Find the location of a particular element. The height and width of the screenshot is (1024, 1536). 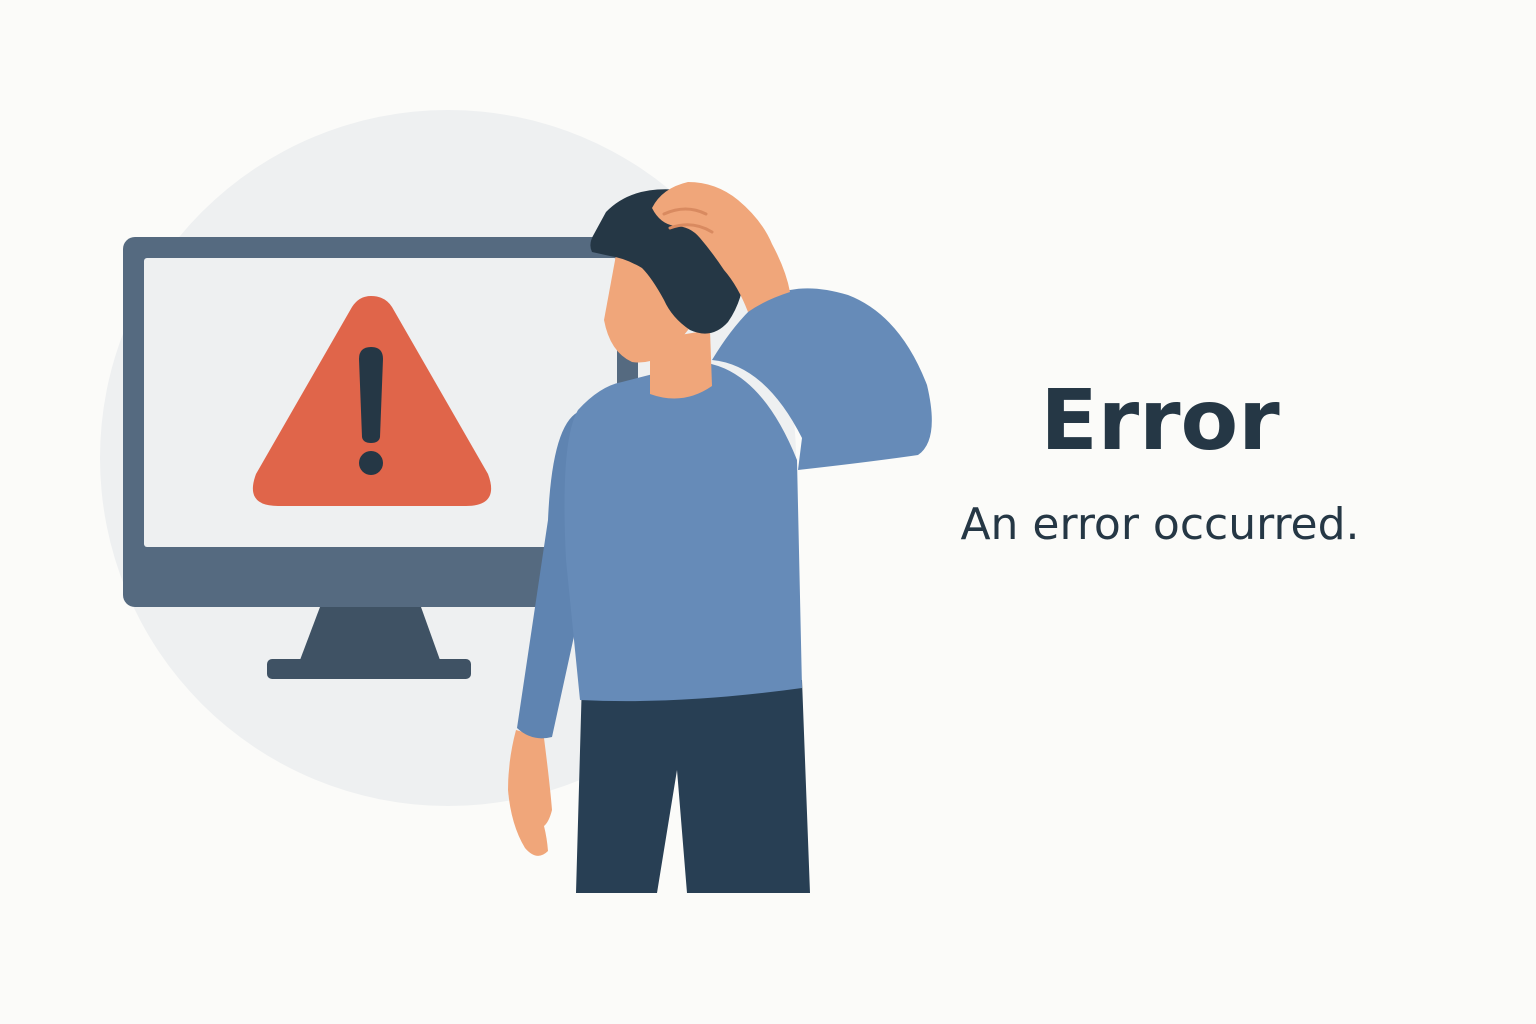

error-description: An error occurred. is located at coordinates (1160, 524).